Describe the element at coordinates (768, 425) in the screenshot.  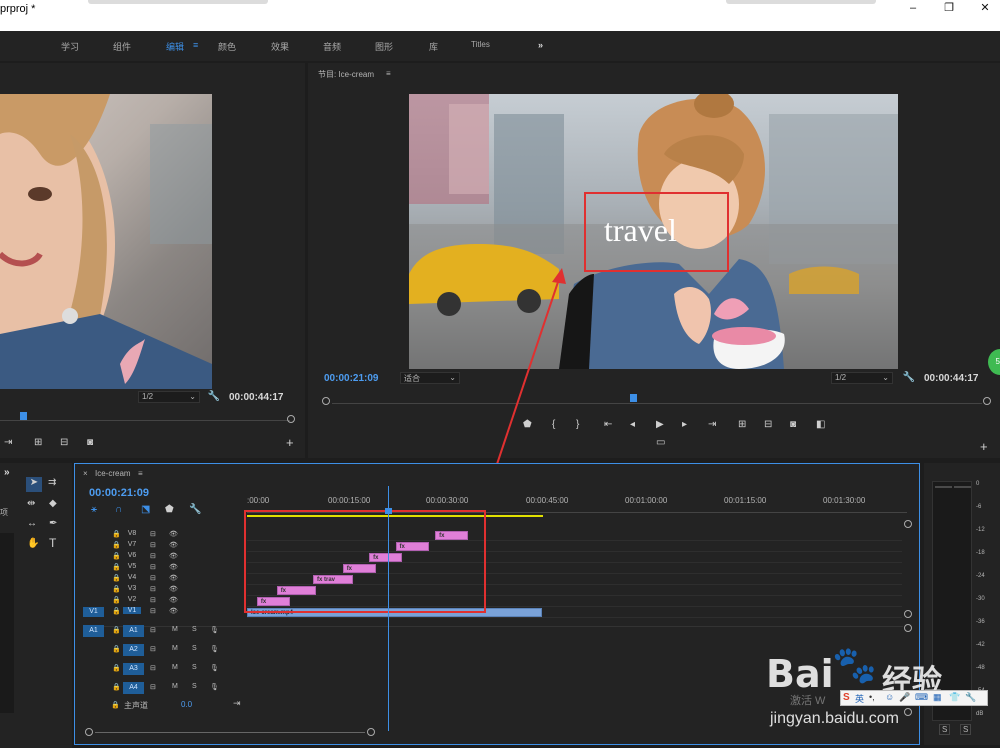
I see `extract-icon: ⊟` at that location.